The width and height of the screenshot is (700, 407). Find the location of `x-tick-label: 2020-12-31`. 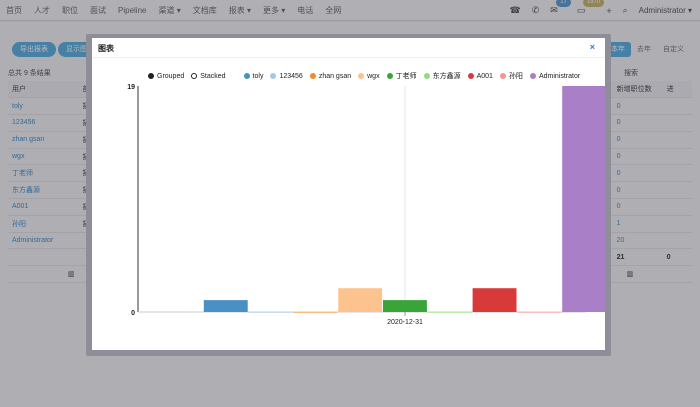

x-tick-label: 2020-12-31 is located at coordinates (405, 322).